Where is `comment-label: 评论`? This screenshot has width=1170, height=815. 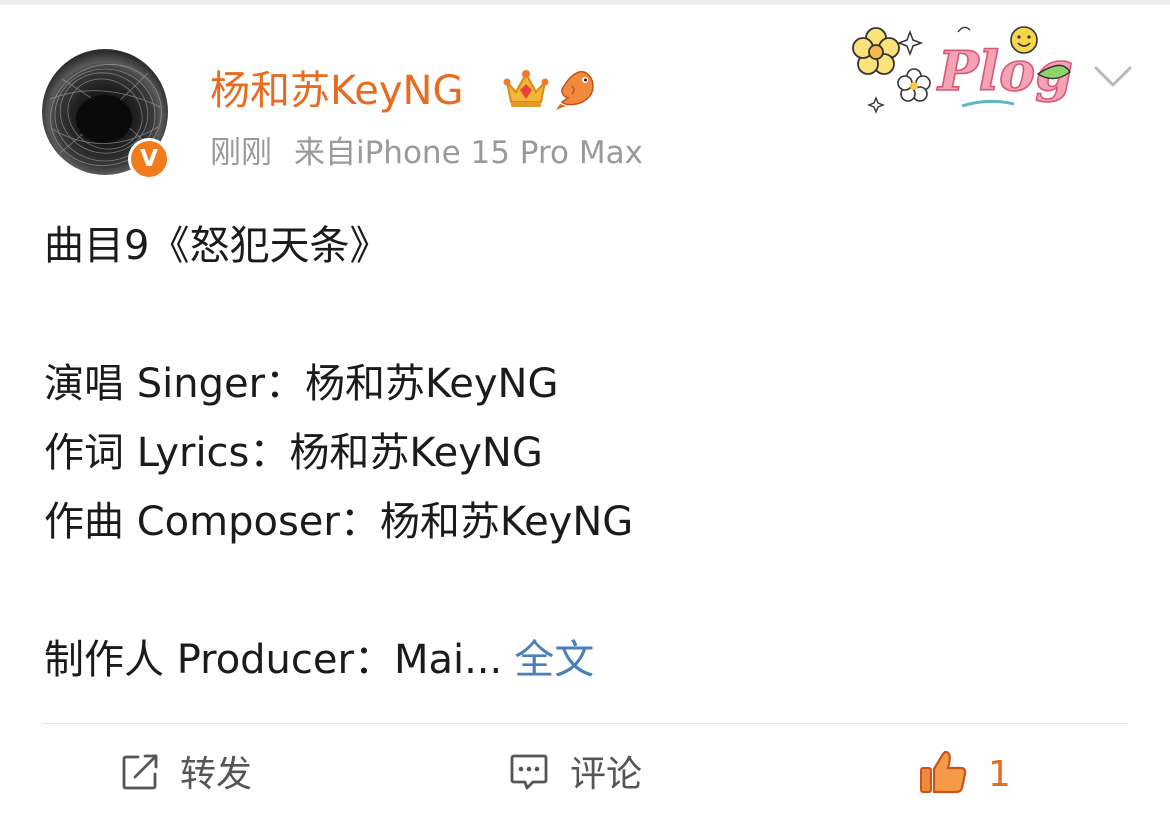 comment-label: 评论 is located at coordinates (606, 774).